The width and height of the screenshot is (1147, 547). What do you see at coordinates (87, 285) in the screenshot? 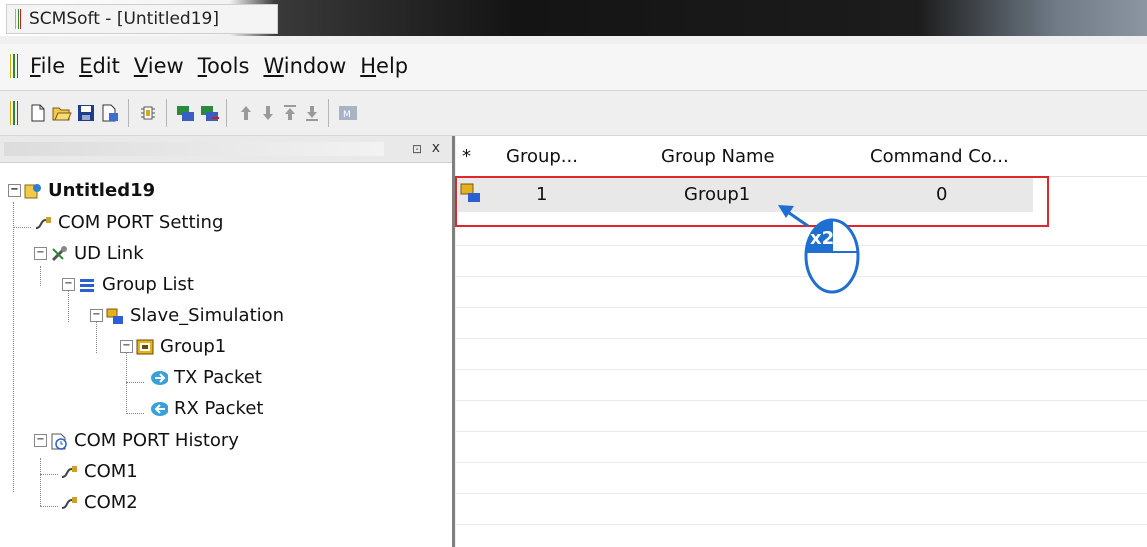
I see `list-icon` at bounding box center [87, 285].